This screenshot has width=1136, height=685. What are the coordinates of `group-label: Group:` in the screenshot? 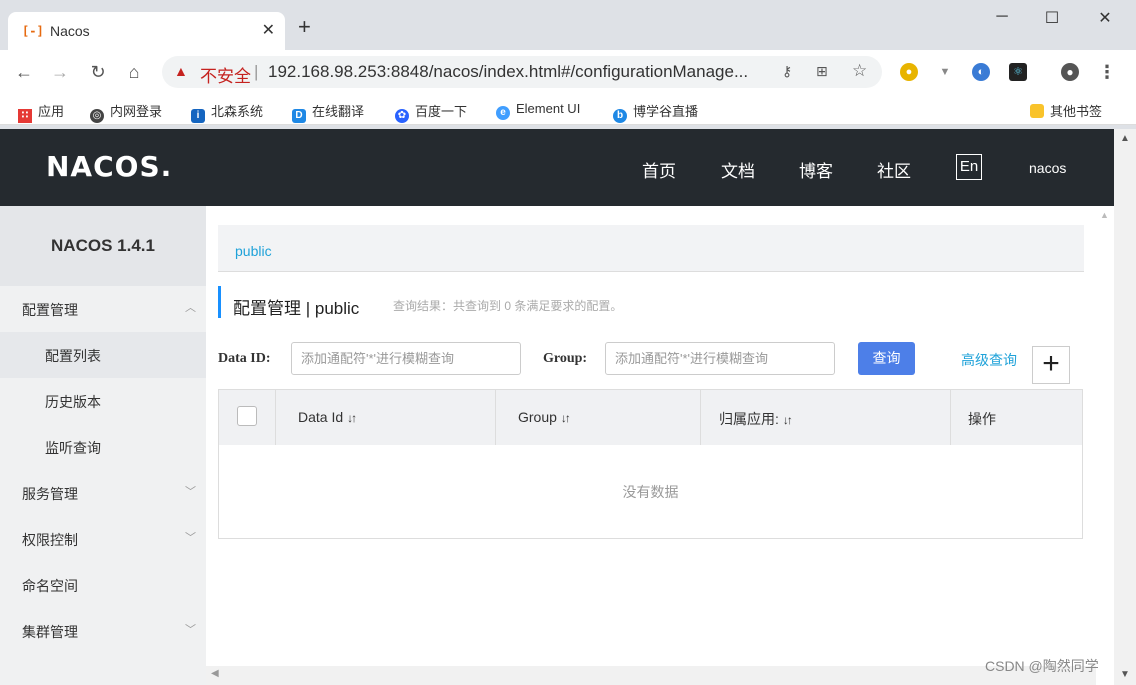 It's located at (565, 358).